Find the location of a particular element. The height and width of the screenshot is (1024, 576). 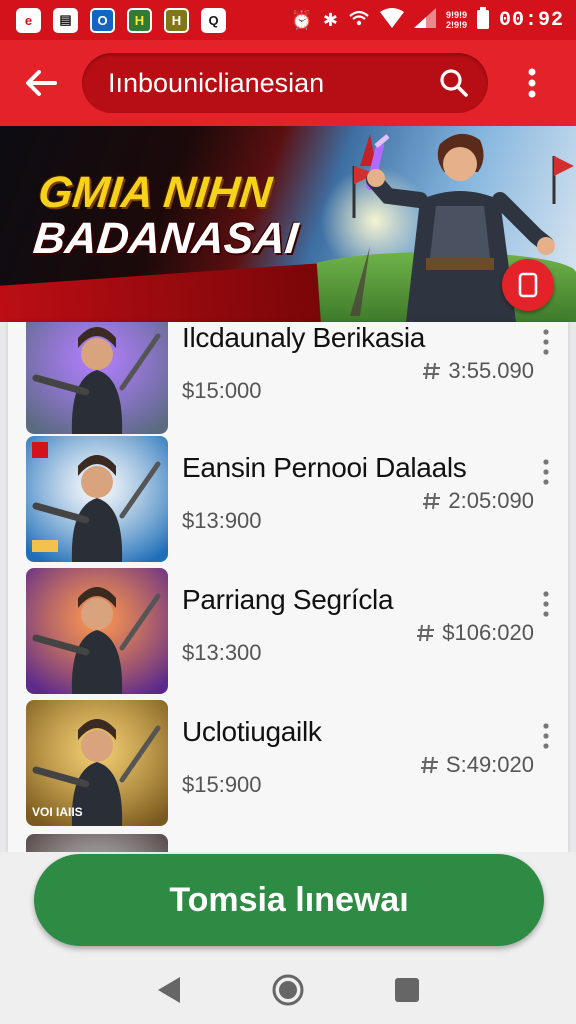

nav-home-button is located at coordinates (288, 990).